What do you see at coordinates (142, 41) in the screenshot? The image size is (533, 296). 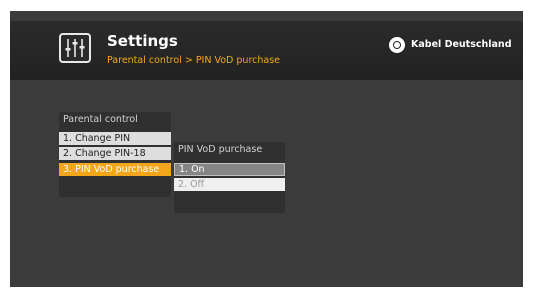 I see `page-title: Settings` at bounding box center [142, 41].